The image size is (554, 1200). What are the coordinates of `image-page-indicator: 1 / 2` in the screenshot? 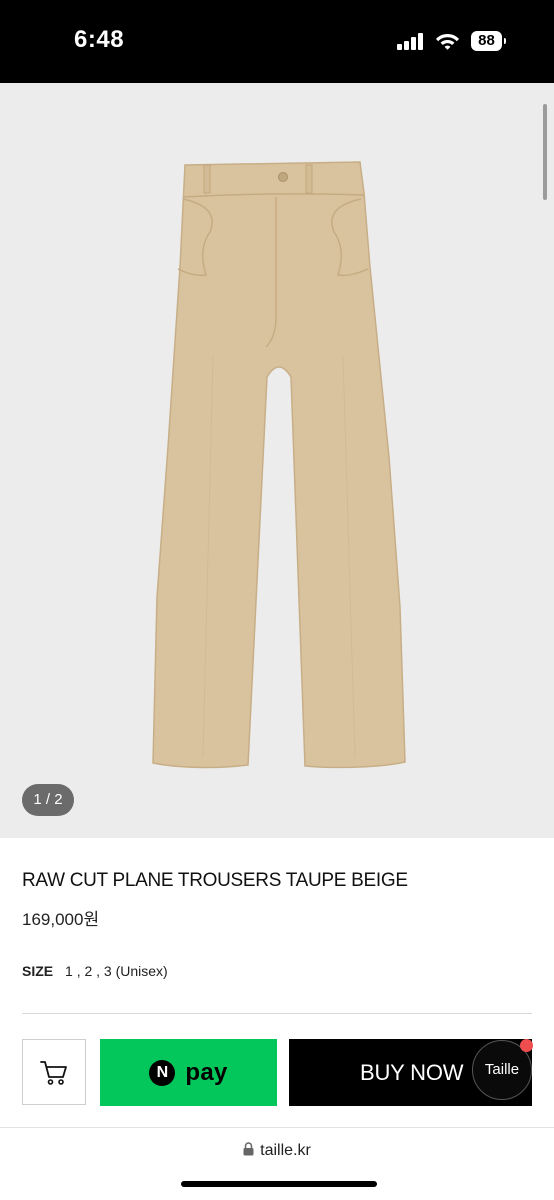 It's located at (48, 800).